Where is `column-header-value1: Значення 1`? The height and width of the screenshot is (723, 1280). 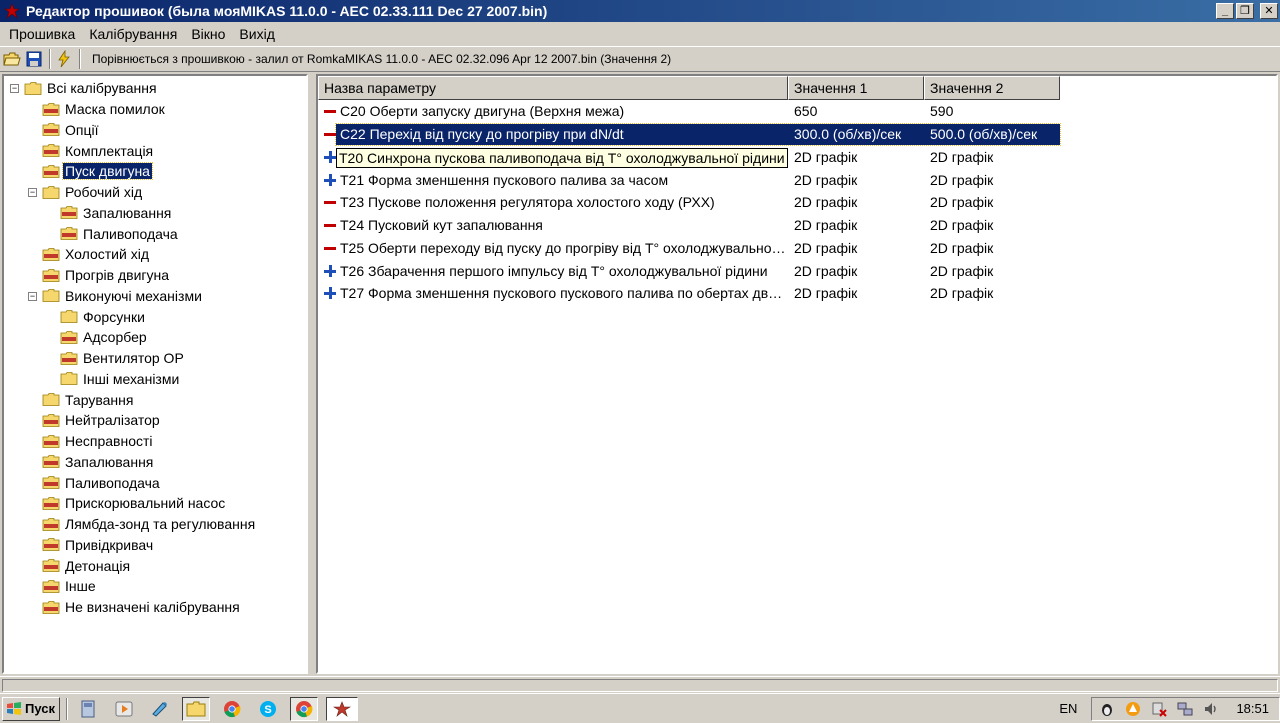 column-header-value1: Значення 1 is located at coordinates (856, 88).